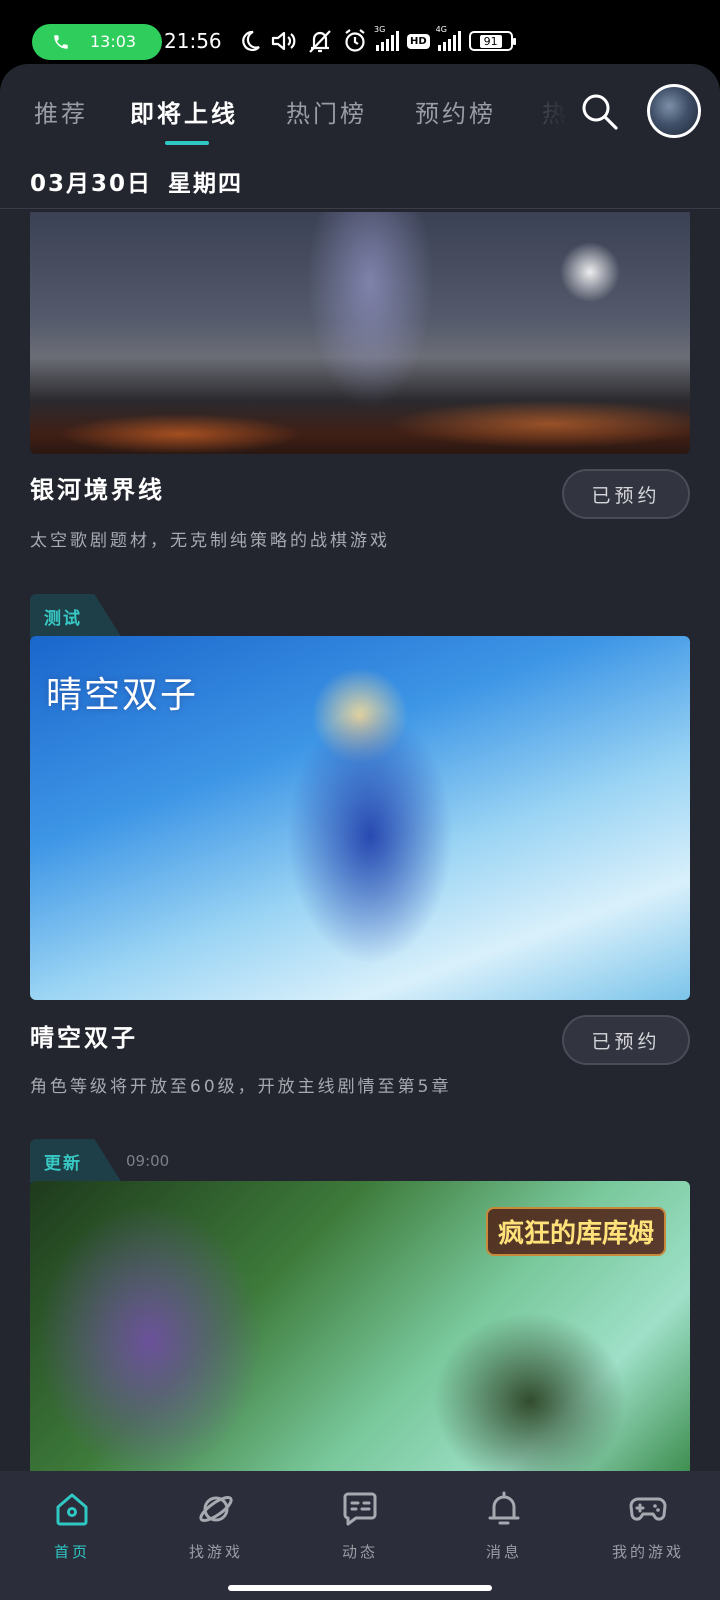  Describe the element at coordinates (251, 41) in the screenshot. I see `moon-icon` at that location.